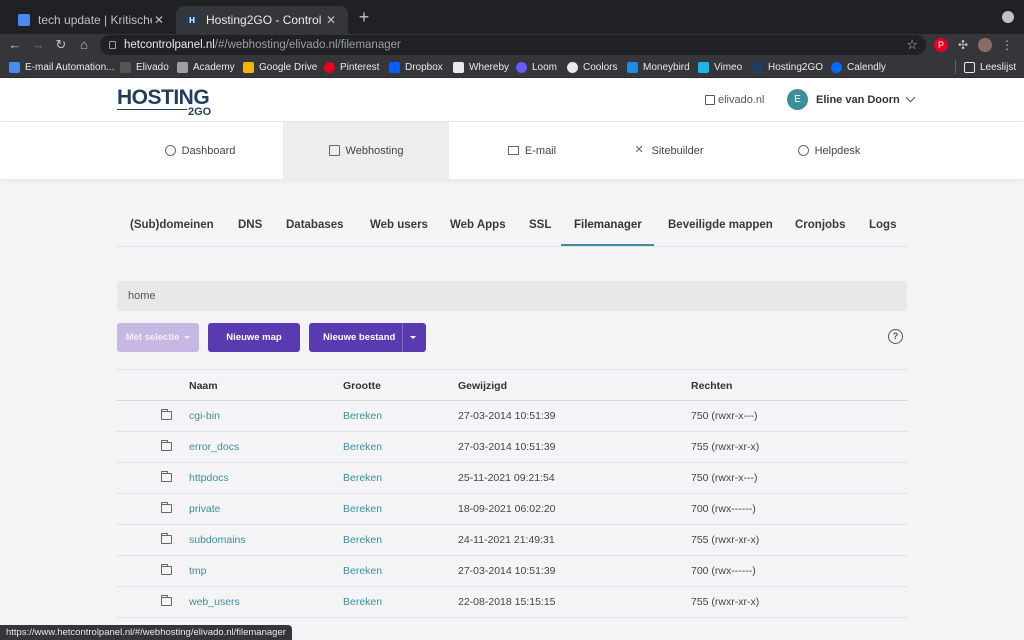 This screenshot has width=1024, height=640. What do you see at coordinates (172, 225) in the screenshot?
I see `tab-subdomeinen: (Sub)domeinen` at bounding box center [172, 225].